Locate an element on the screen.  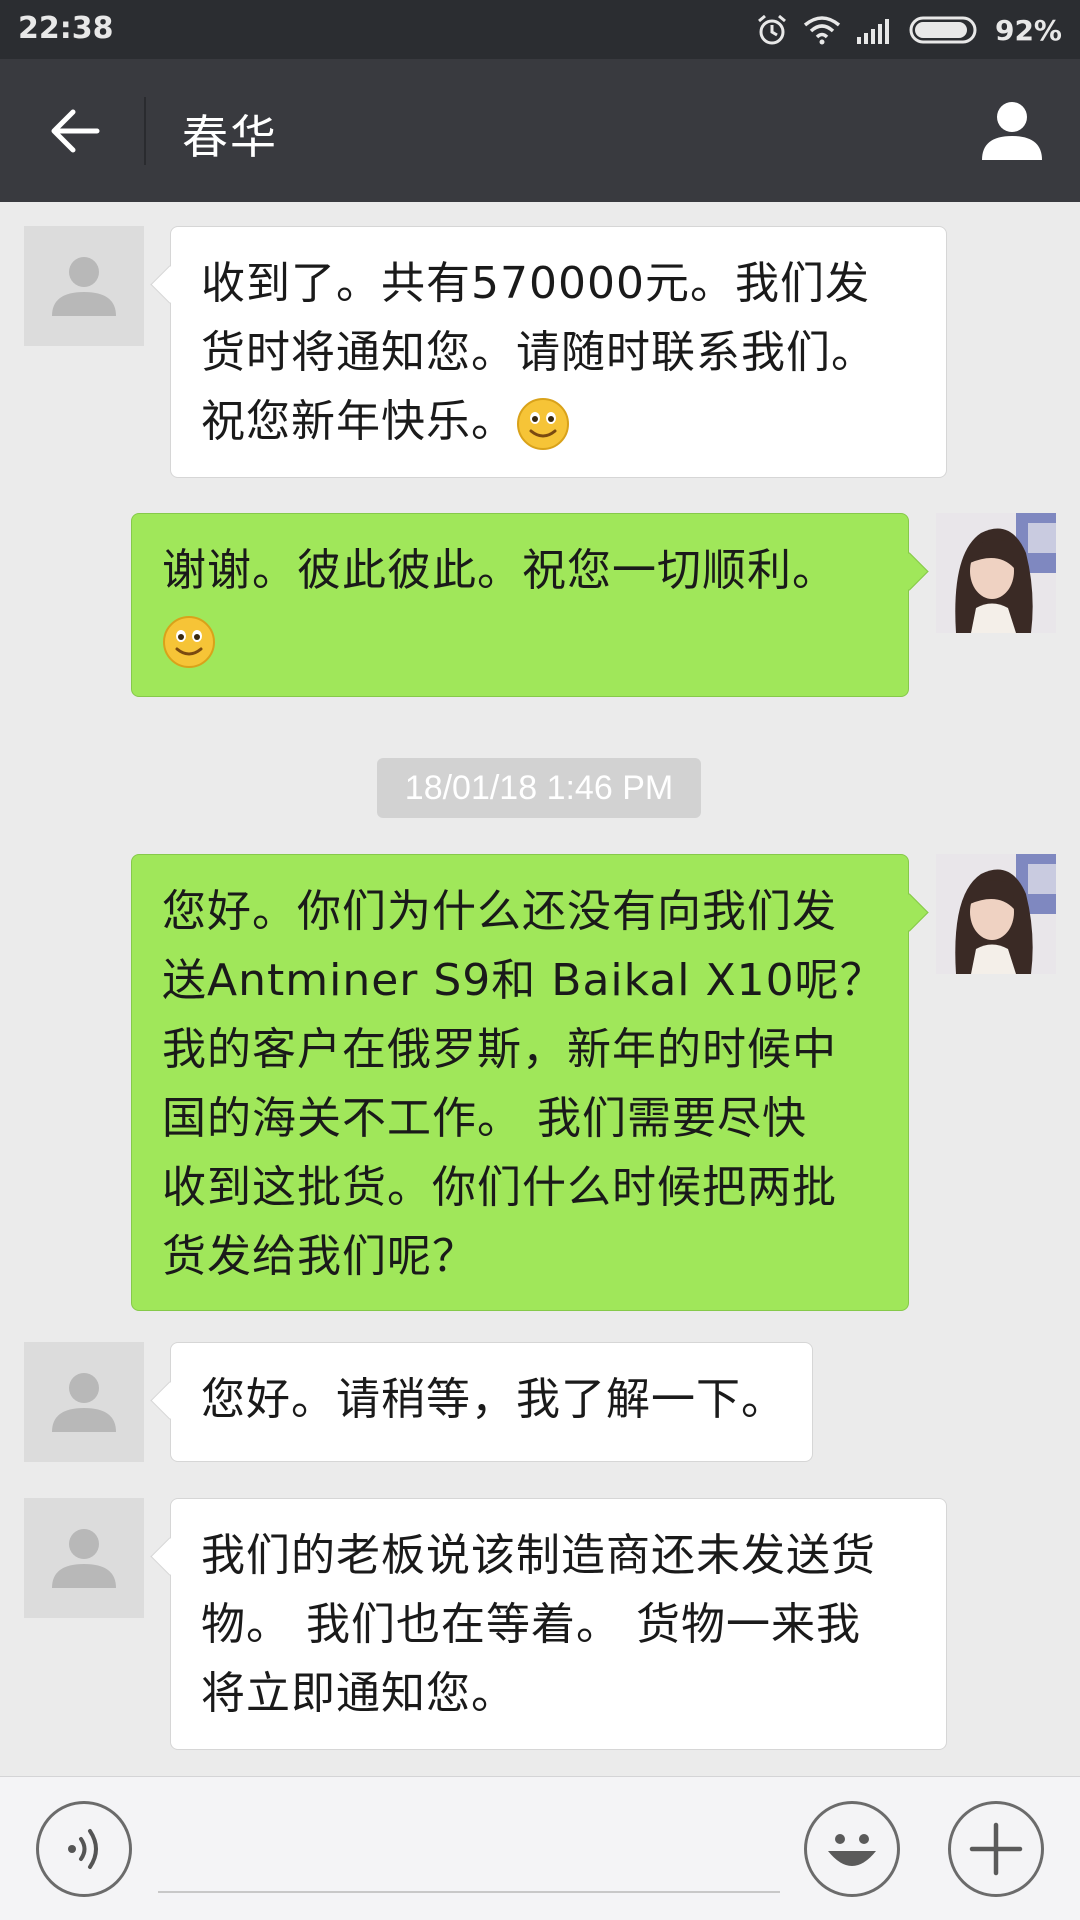
message-bubble-incoming: 您好。请稍等，我了解一下。 is located at coordinates (491, 1402).